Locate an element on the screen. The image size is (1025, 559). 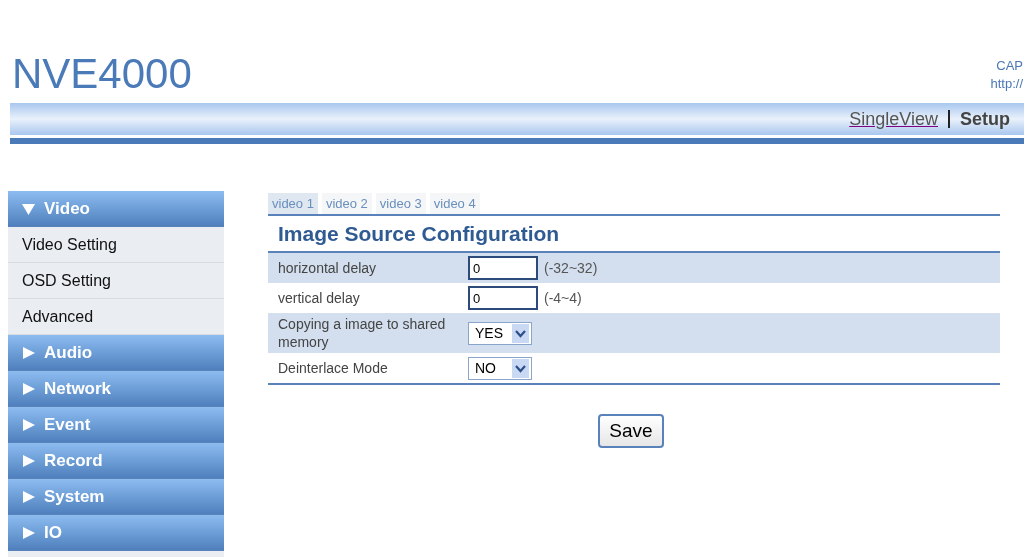
sidebar-section: IO is located at coordinates (116, 533).